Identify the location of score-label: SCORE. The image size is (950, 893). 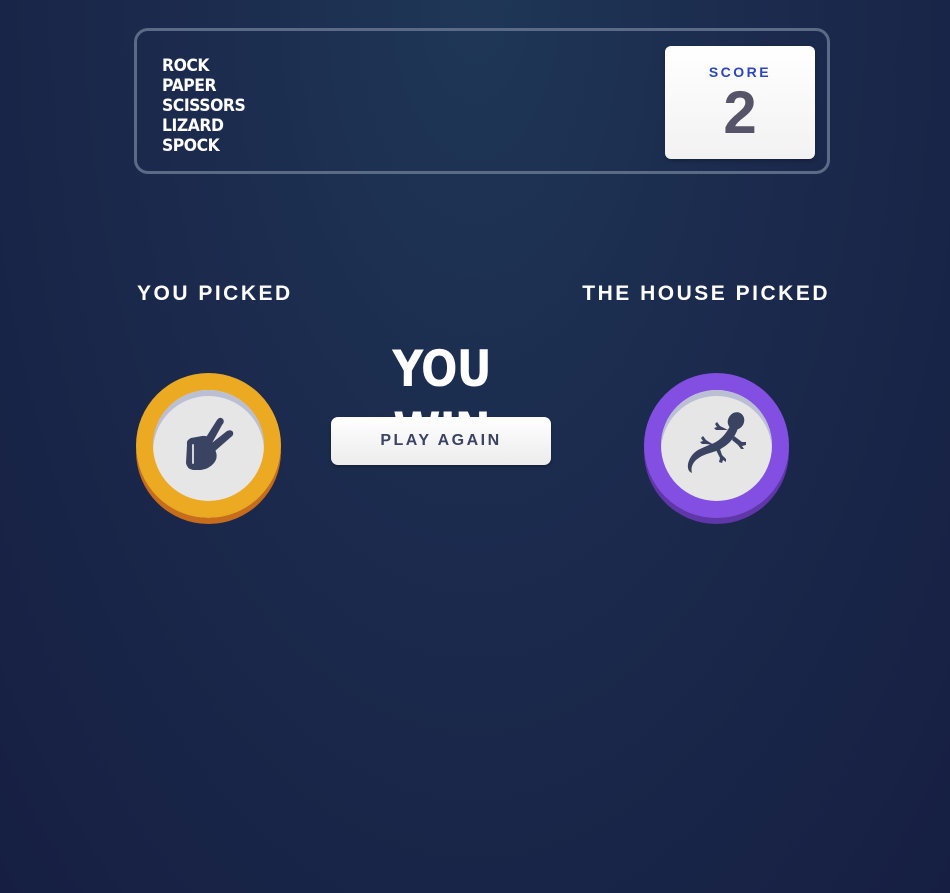
(740, 72).